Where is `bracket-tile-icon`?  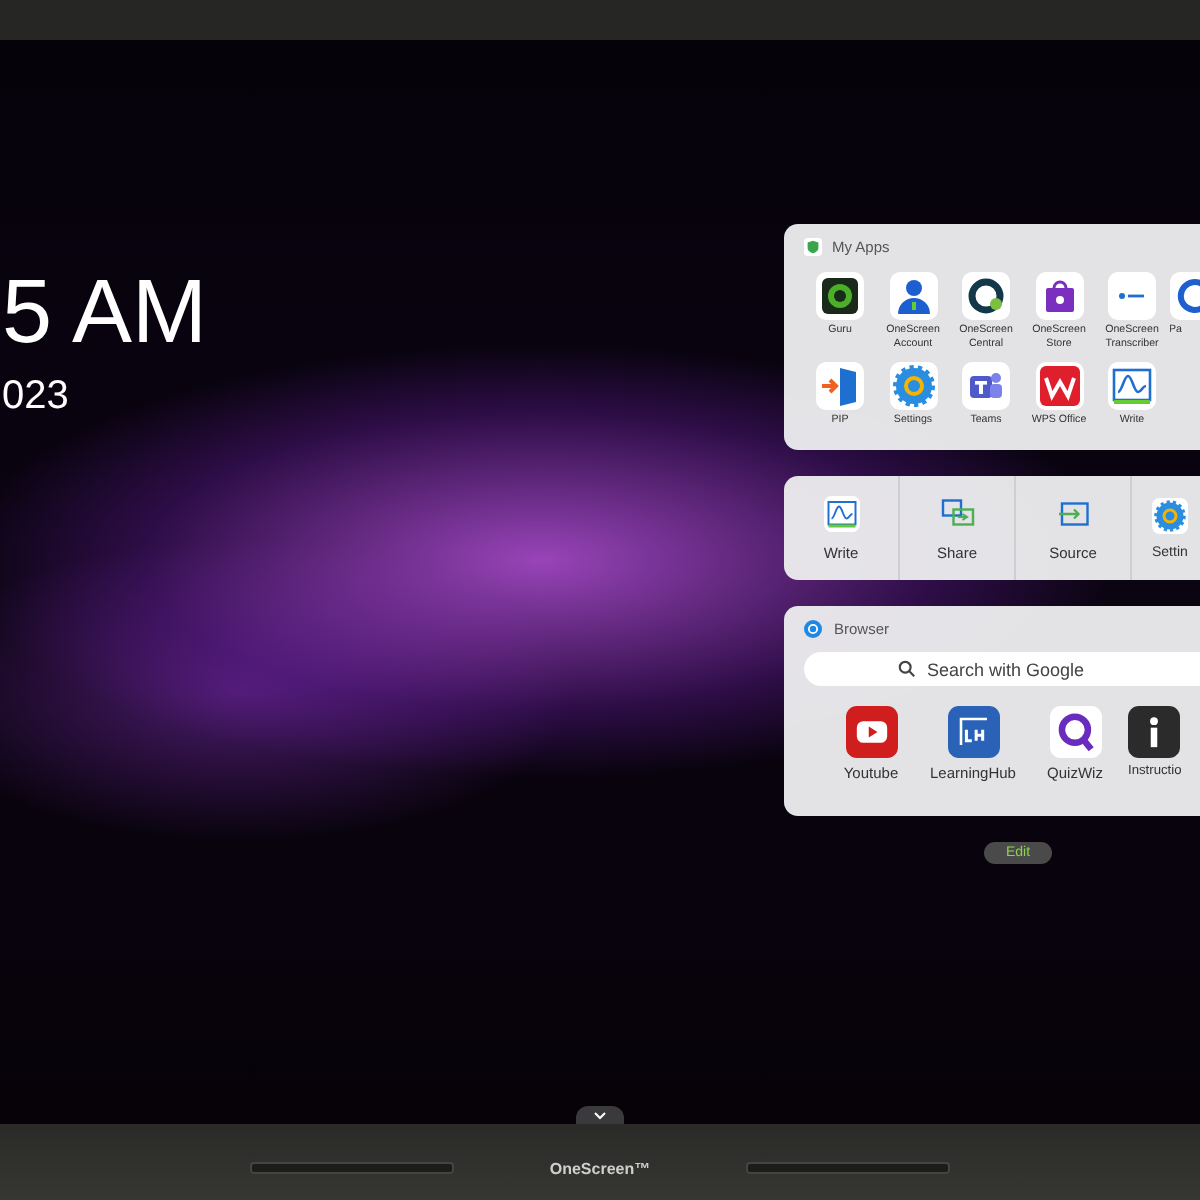 bracket-tile-icon is located at coordinates (973, 732).